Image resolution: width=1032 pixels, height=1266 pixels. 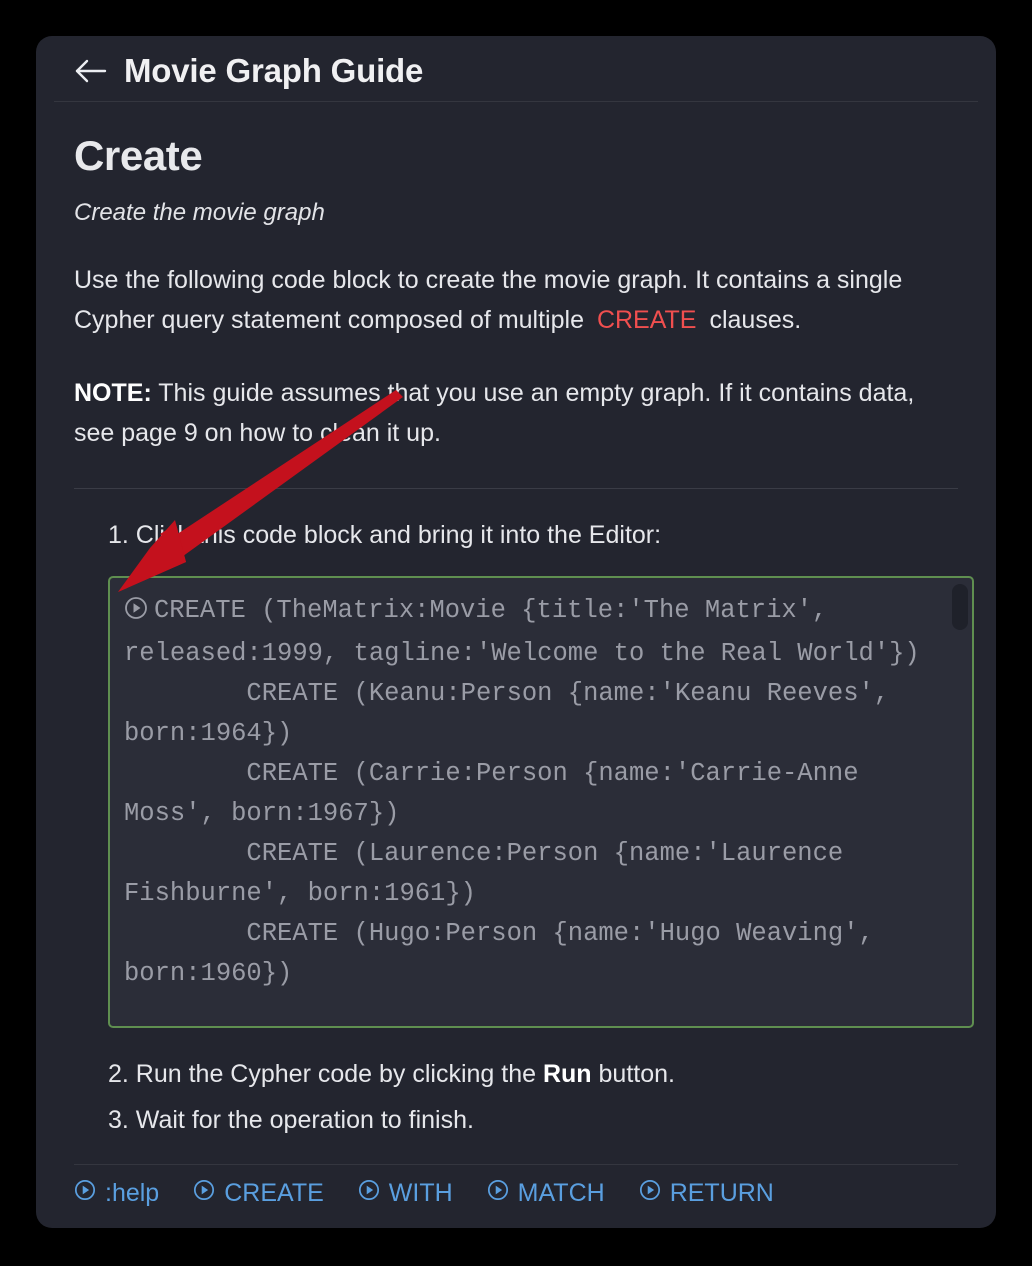 I want to click on intro-text-part2: clauses., so click(x=755, y=320).